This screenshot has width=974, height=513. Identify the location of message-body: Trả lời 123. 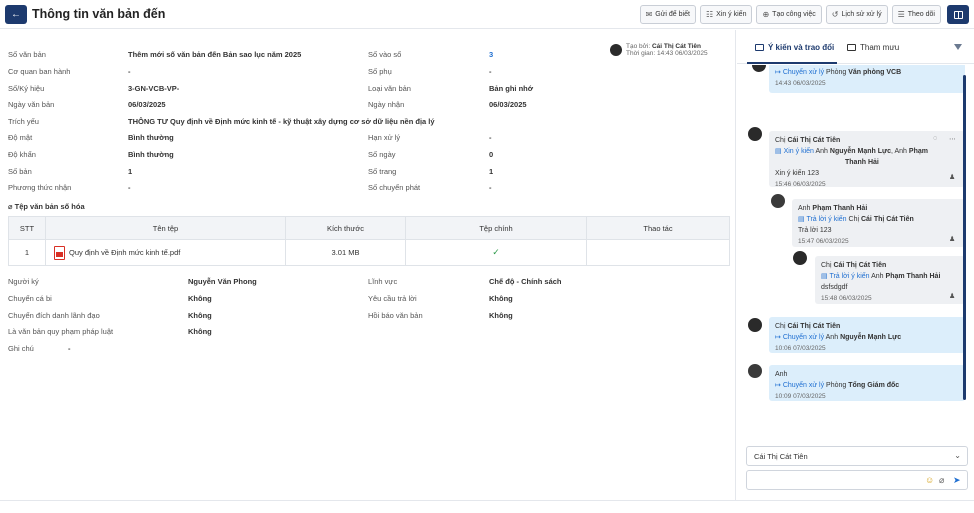
(815, 230).